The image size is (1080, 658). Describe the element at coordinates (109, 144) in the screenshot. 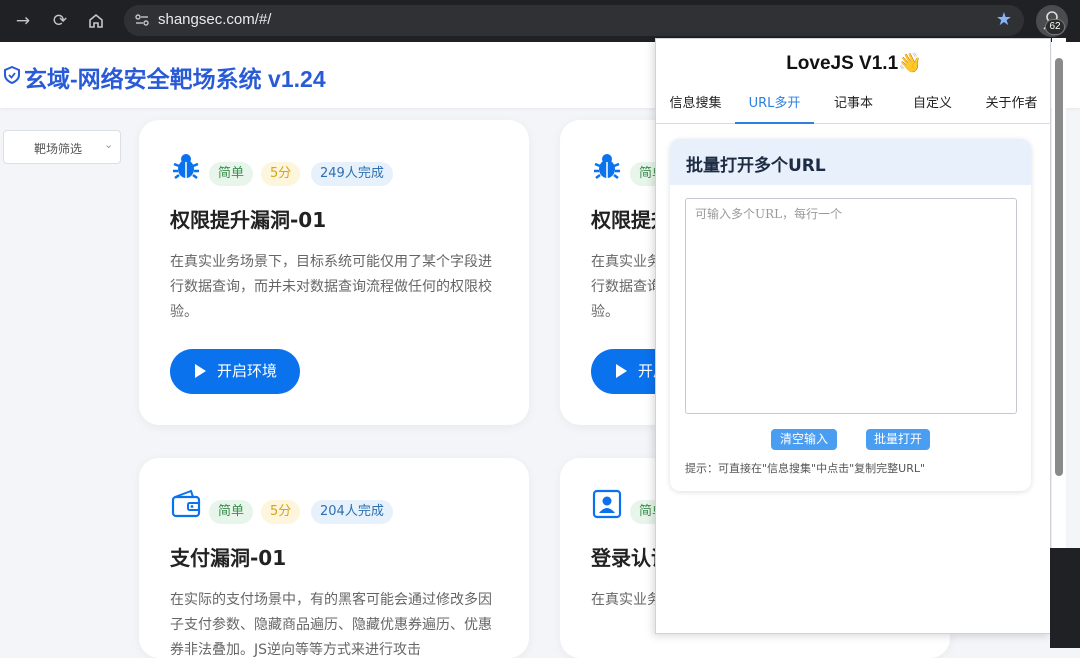

I see `chevron-down-icon: ⌄` at that location.